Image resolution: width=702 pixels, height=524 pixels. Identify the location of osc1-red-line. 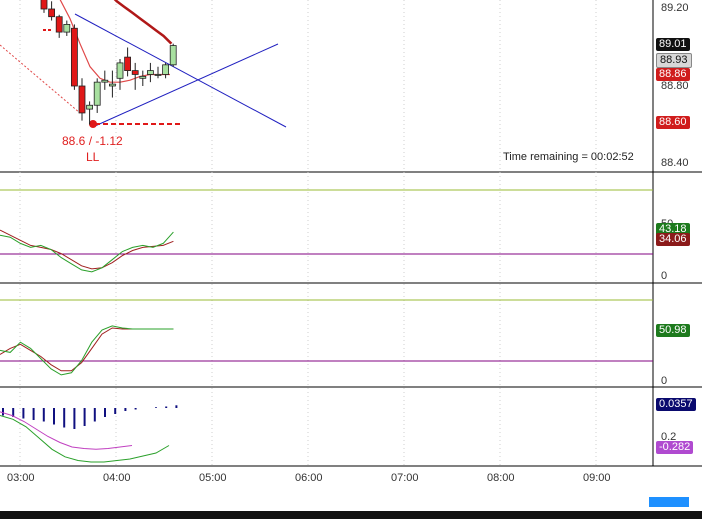
(87, 249).